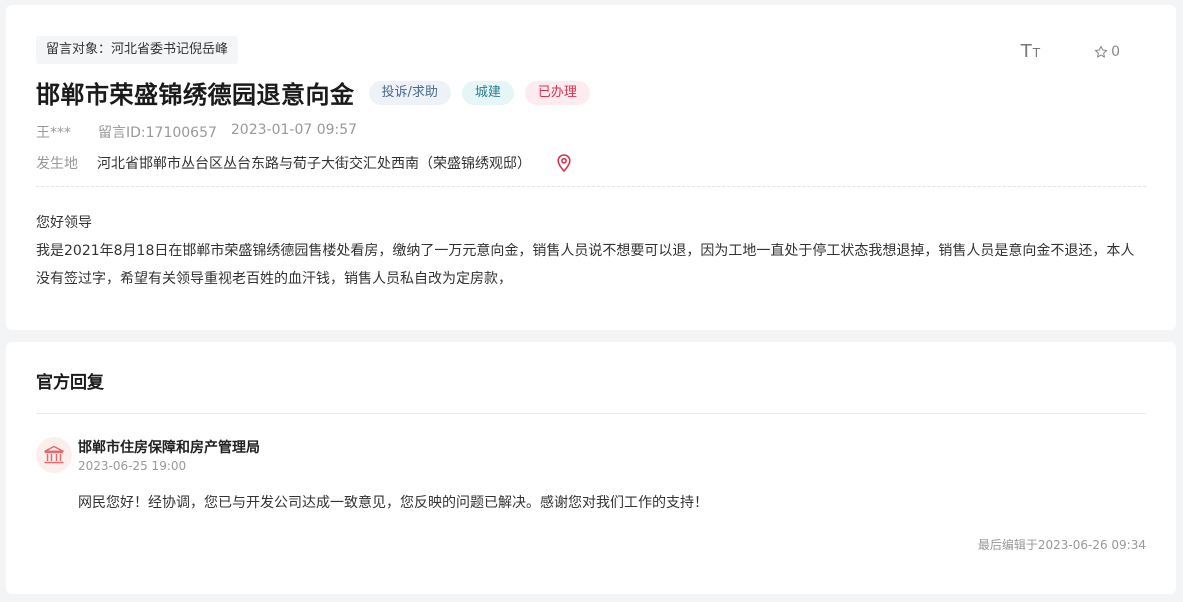  Describe the element at coordinates (54, 455) in the screenshot. I see `government-building-icon` at that location.